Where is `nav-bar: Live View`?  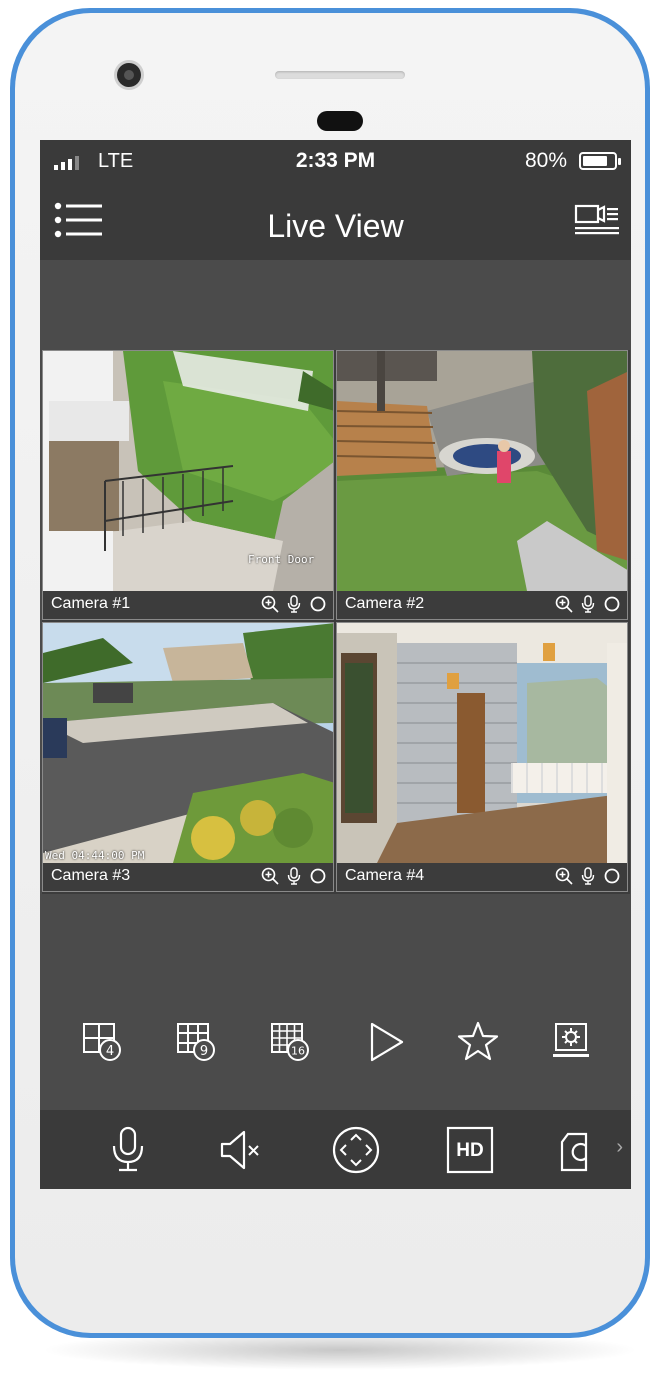
nav-bar: Live View is located at coordinates (335, 222).